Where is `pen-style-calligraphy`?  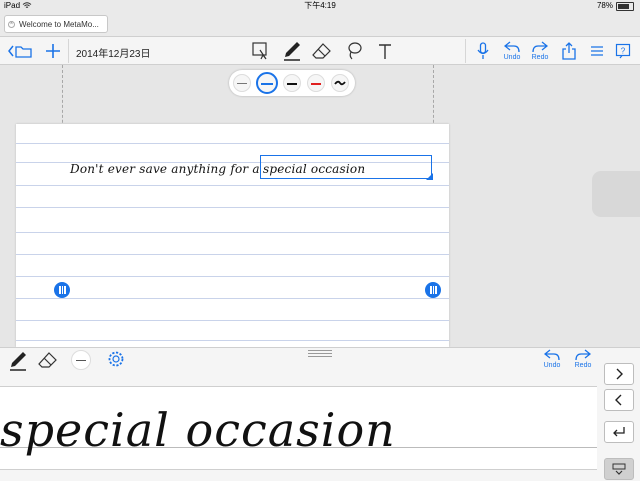
pen-style-calligraphy is located at coordinates (340, 83).